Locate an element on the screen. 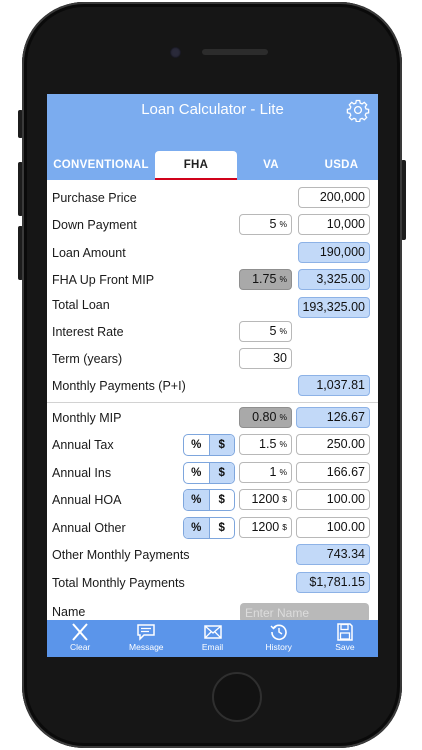 The image size is (422, 750). message-label: Message is located at coordinates (146, 647).